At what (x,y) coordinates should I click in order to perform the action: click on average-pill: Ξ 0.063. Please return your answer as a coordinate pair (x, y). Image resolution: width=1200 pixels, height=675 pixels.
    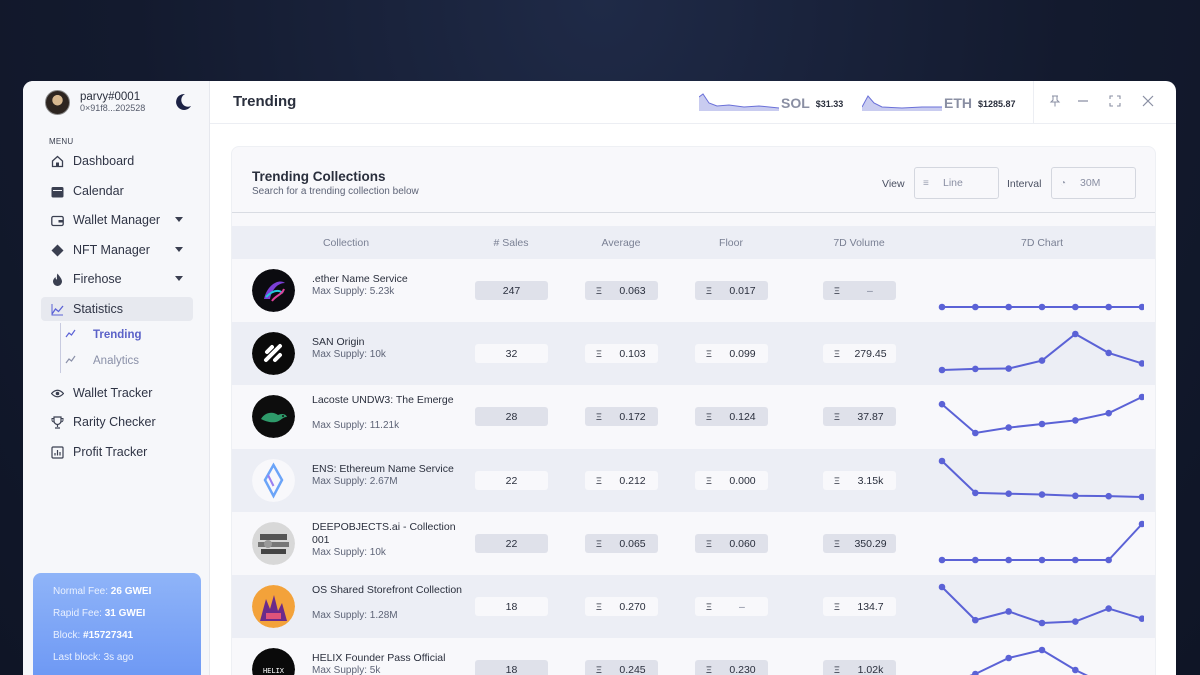
    Looking at the image, I should click on (621, 290).